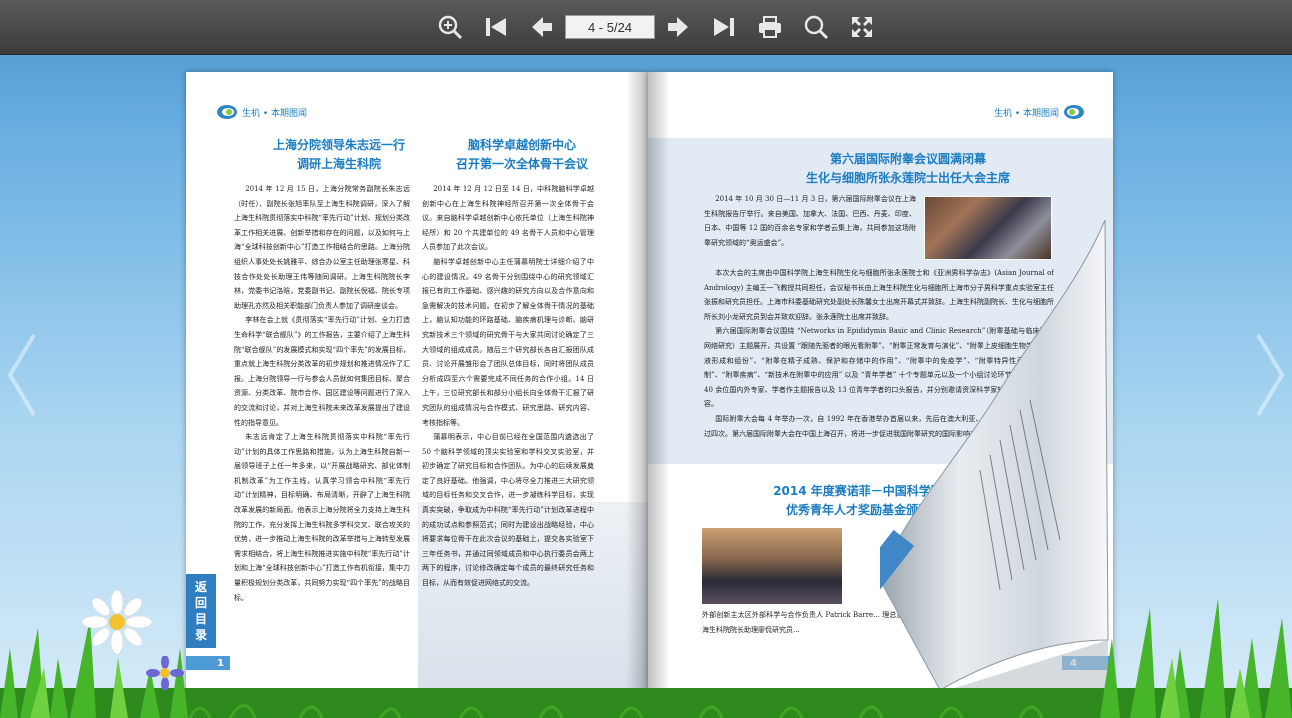  What do you see at coordinates (165, 673) in the screenshot?
I see `blue-flower-icon` at bounding box center [165, 673].